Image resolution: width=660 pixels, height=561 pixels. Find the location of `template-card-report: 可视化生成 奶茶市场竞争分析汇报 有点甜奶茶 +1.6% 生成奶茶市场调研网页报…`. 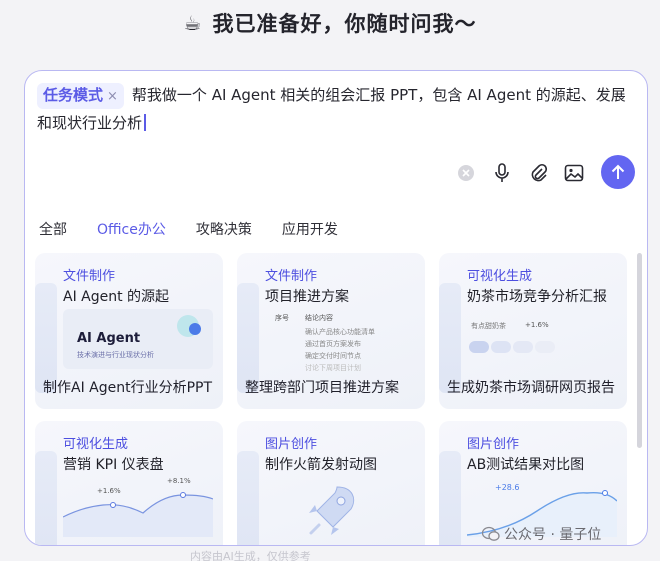

template-card-report: 可视化生成 奶茶市场竞争分析汇报 有点甜奶茶 +1.6% 生成奶茶市场调研网页报… is located at coordinates (533, 331).